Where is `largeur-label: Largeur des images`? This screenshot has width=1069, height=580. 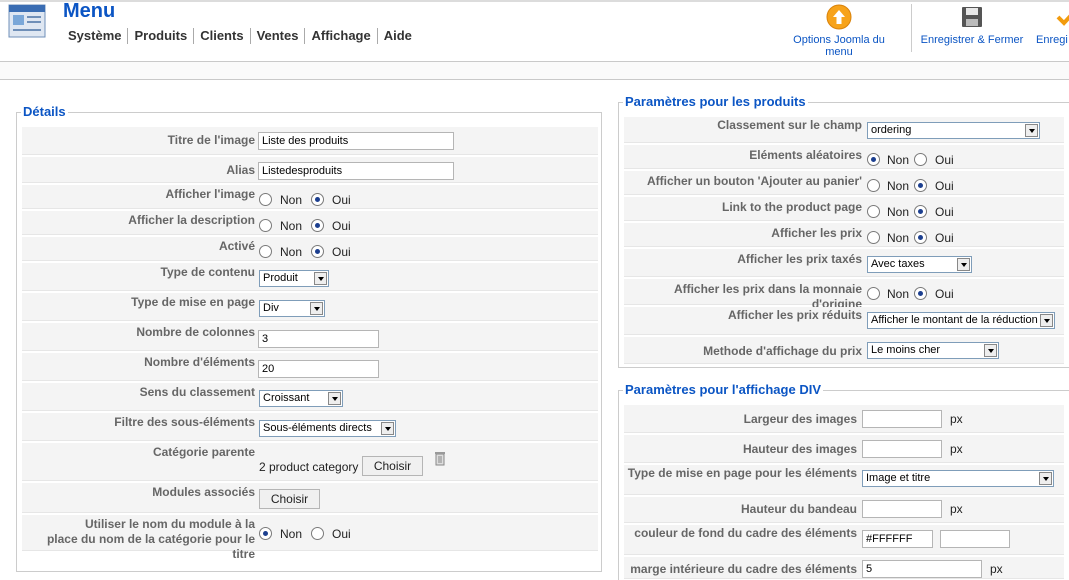
largeur-label: Largeur des images is located at coordinates (800, 419).